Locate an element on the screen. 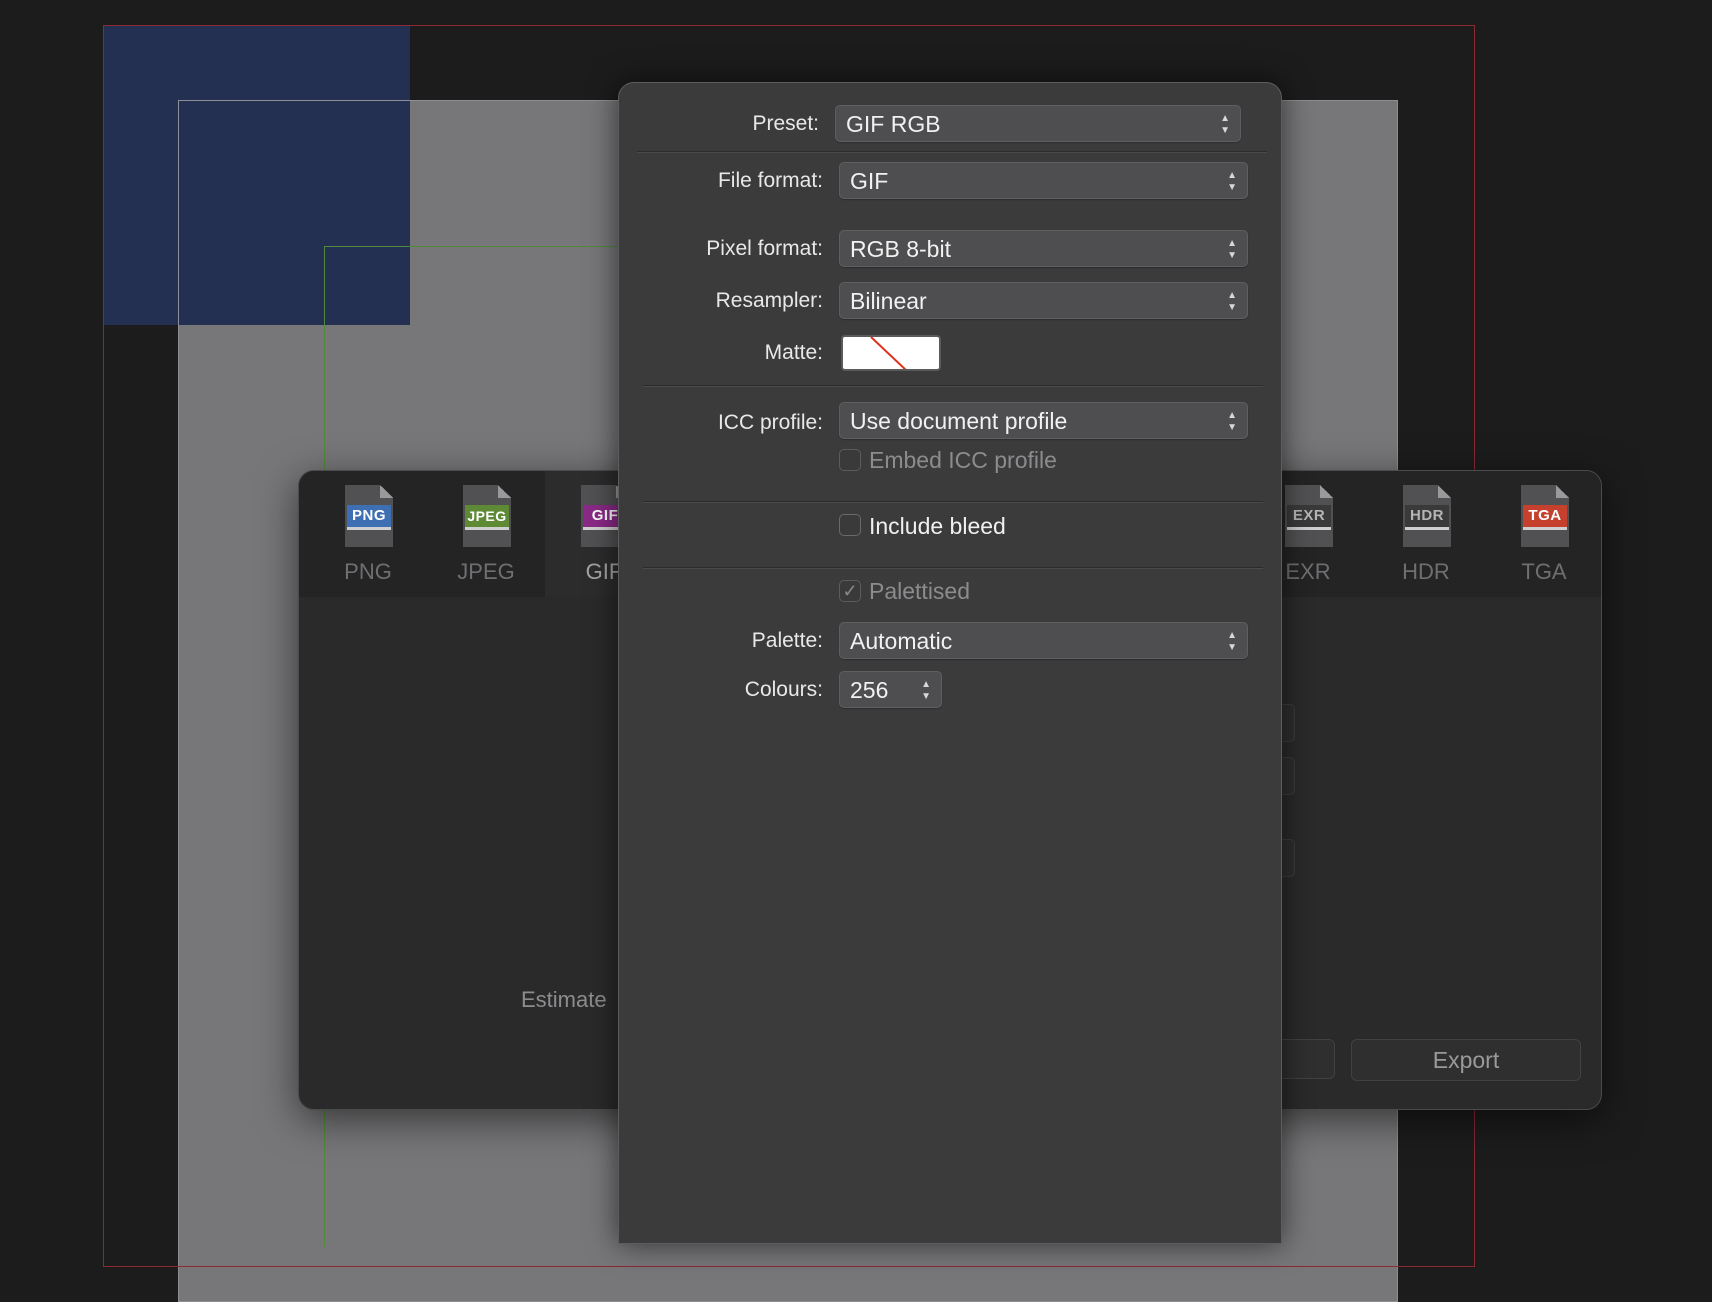 The image size is (1712, 1302). matte-color-swatch is located at coordinates (891, 353).